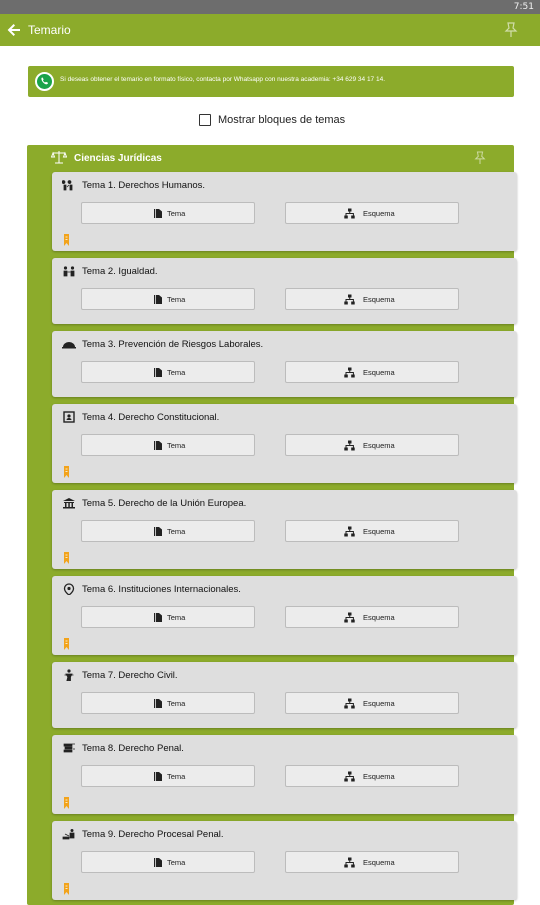  What do you see at coordinates (69, 345) in the screenshot?
I see `hardhat-icon` at bounding box center [69, 345].